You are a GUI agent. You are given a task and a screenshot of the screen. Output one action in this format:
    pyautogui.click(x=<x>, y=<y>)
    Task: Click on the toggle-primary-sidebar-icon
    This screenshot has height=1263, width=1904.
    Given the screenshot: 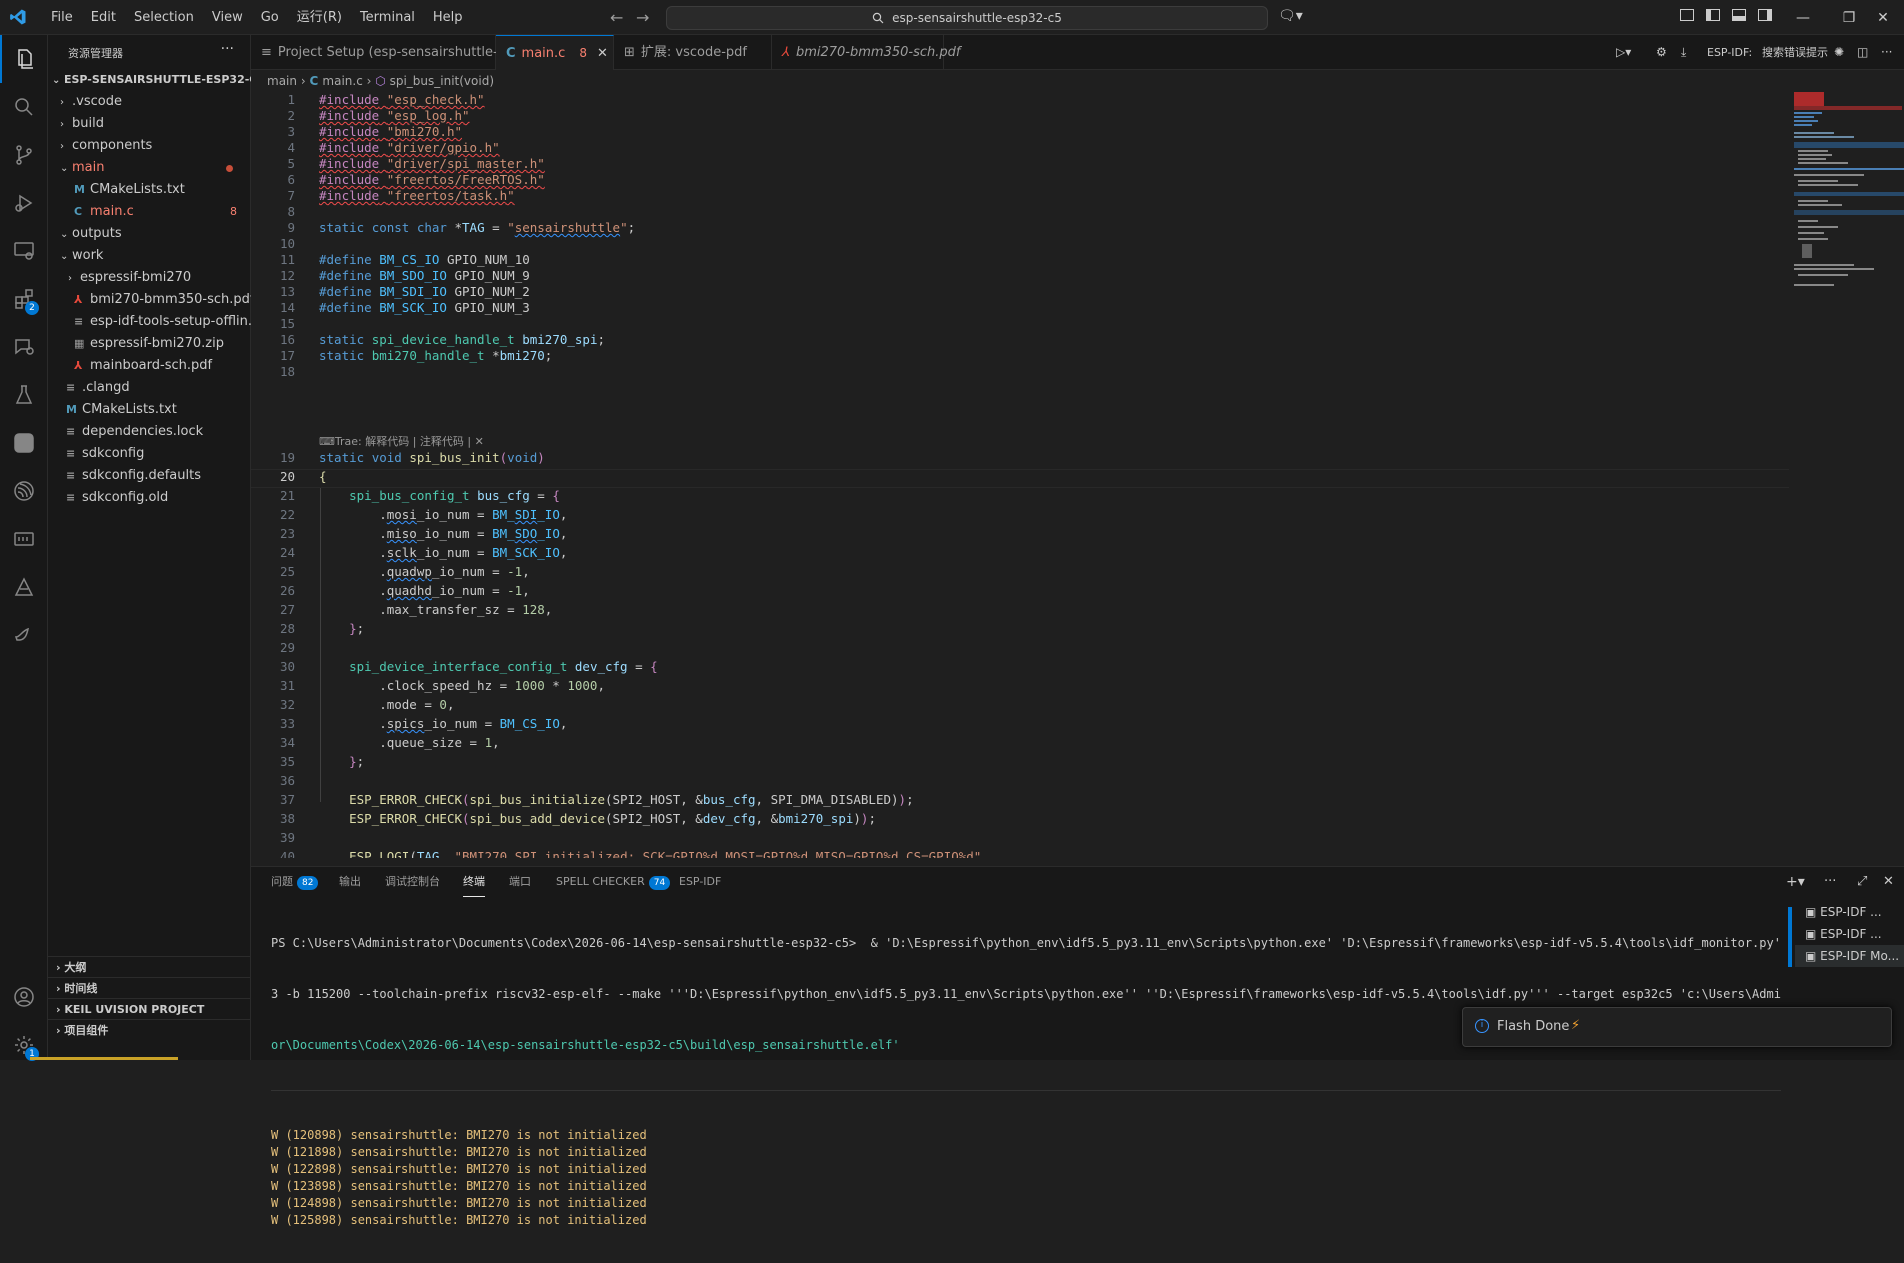 What is the action you would take?
    pyautogui.click(x=1713, y=15)
    